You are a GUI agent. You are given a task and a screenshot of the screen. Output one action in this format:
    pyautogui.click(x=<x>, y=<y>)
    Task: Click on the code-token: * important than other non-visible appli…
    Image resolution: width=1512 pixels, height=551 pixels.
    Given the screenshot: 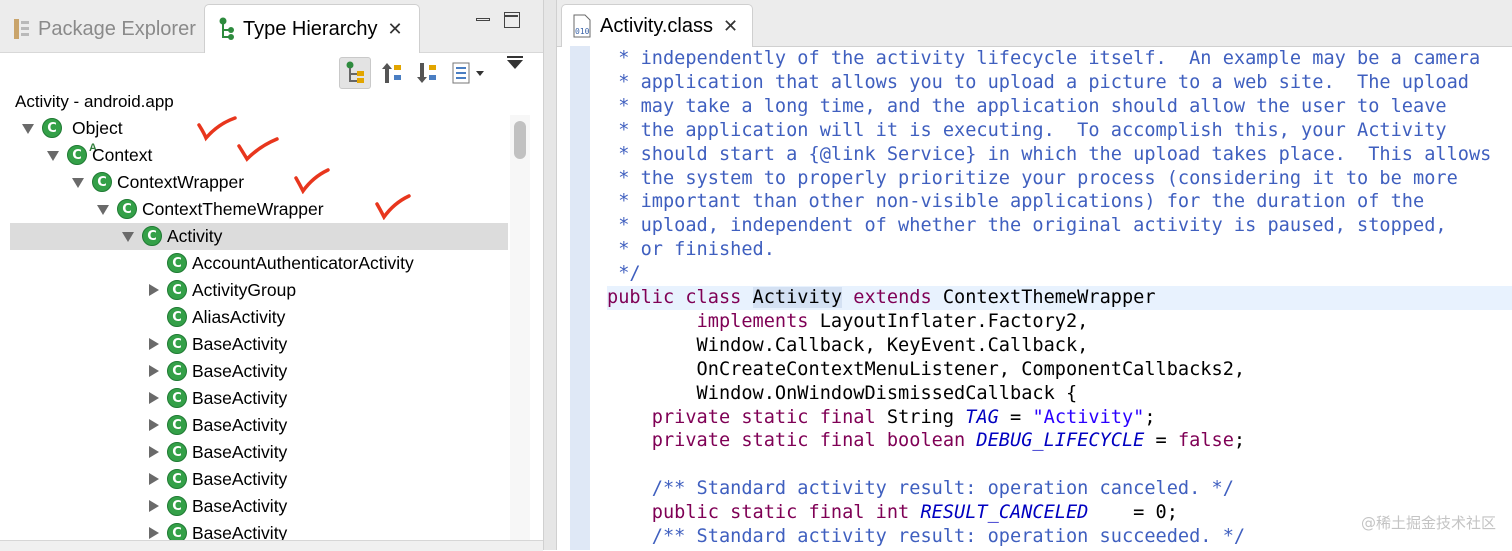 What is the action you would take?
    pyautogui.click(x=1016, y=202)
    